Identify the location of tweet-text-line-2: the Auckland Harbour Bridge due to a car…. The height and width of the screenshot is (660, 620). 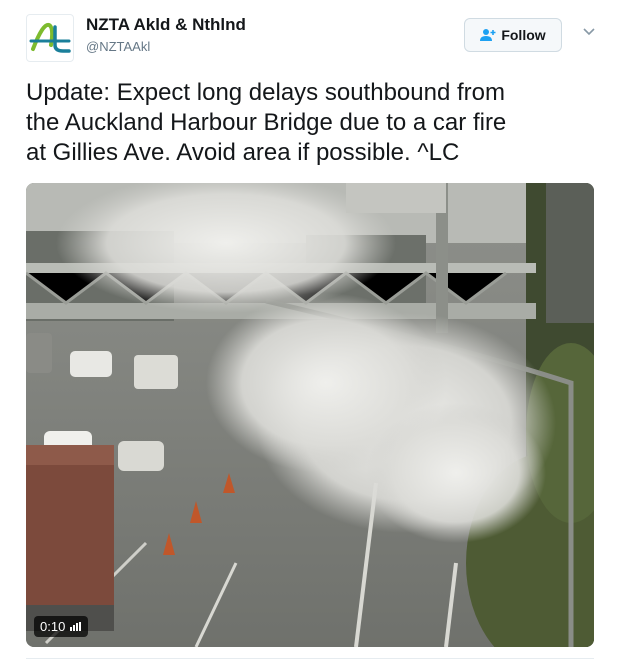
(266, 122).